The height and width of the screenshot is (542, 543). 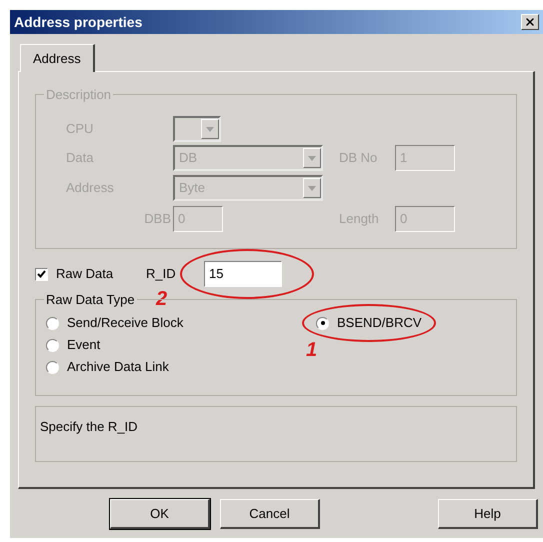 I want to click on radio-label: BSEND/BRCV, so click(x=379, y=323).